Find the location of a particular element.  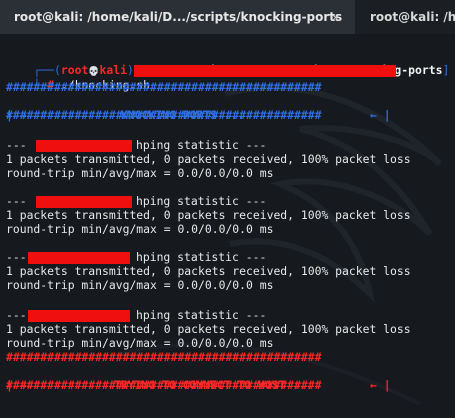

stat-header-4: --- hping statistic --- is located at coordinates (136, 315).